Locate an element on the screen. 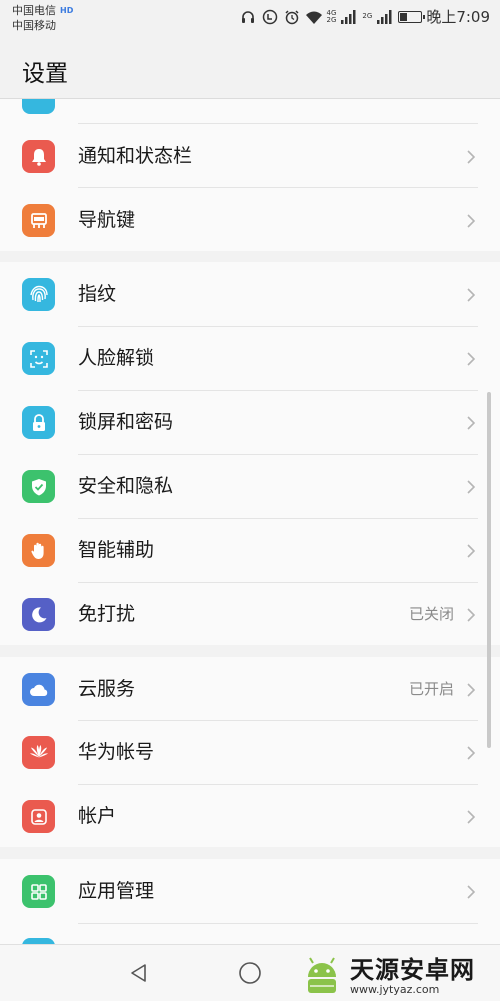 This screenshot has height=1001, width=500. page-title: 设置 is located at coordinates (45, 74).